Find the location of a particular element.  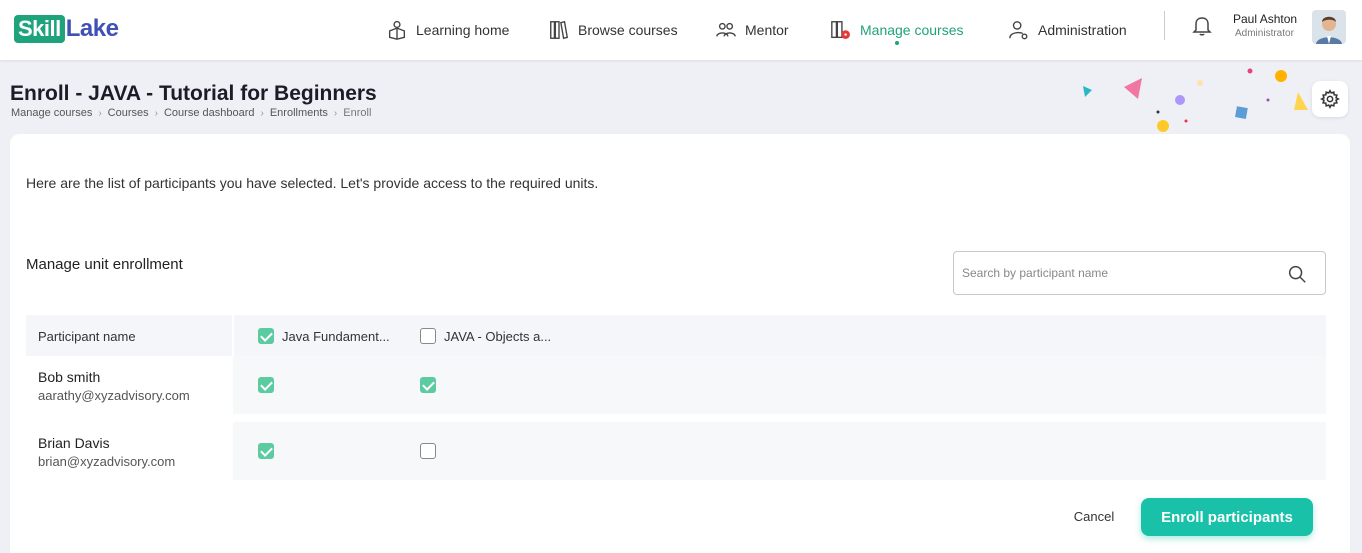

skilllake-logo: Skill Lake is located at coordinates (66, 29).